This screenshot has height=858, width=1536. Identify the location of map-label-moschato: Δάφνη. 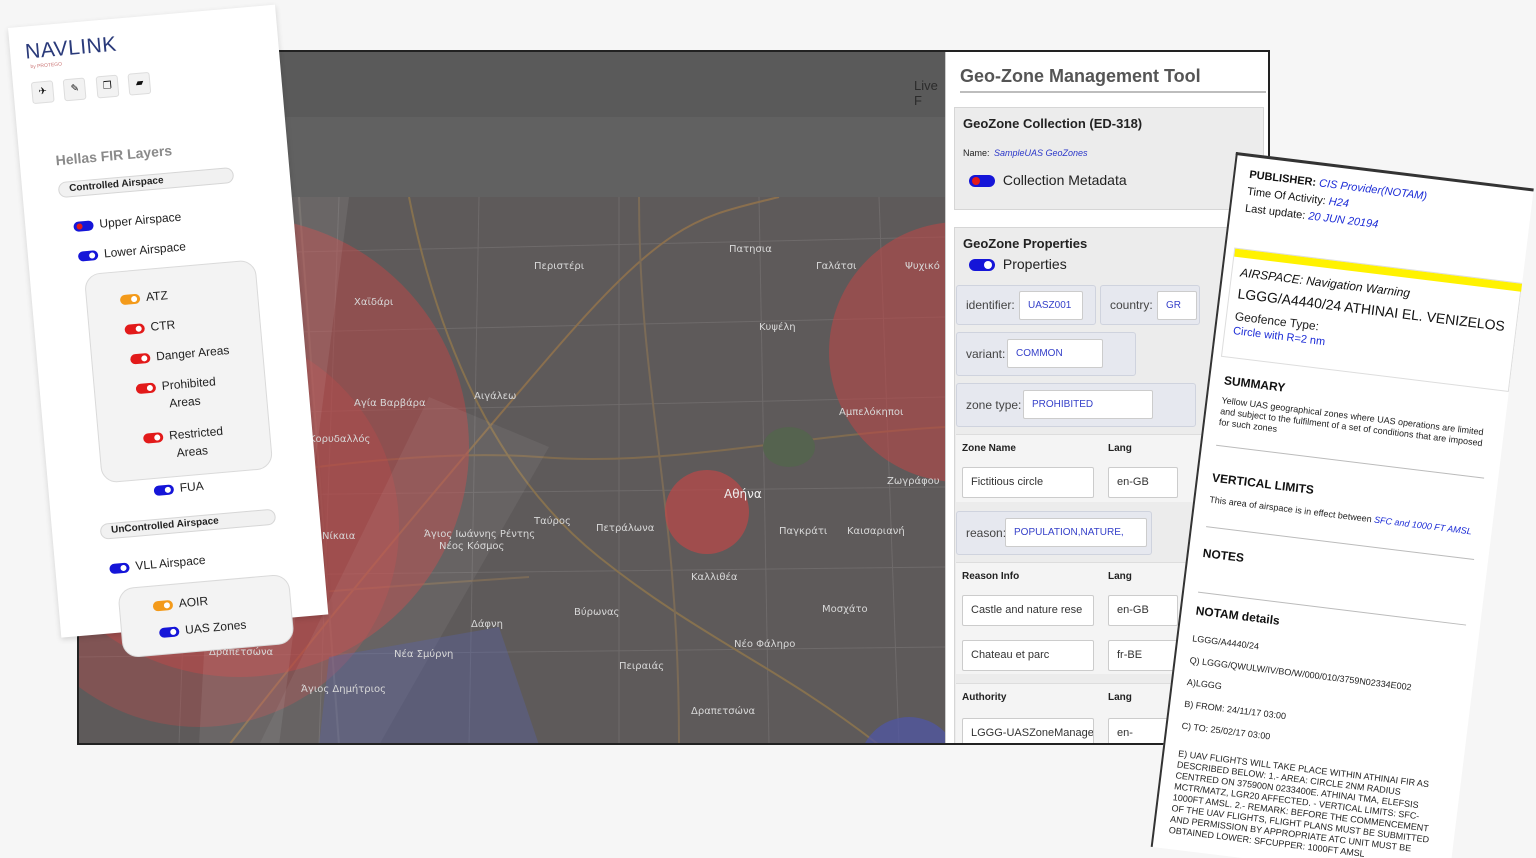
(487, 624).